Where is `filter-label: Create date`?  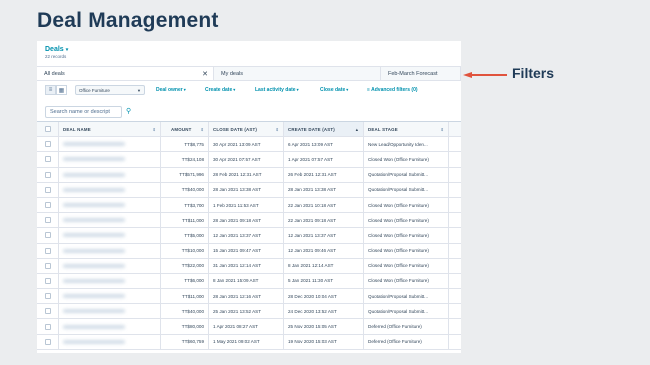 filter-label: Create date is located at coordinates (219, 90).